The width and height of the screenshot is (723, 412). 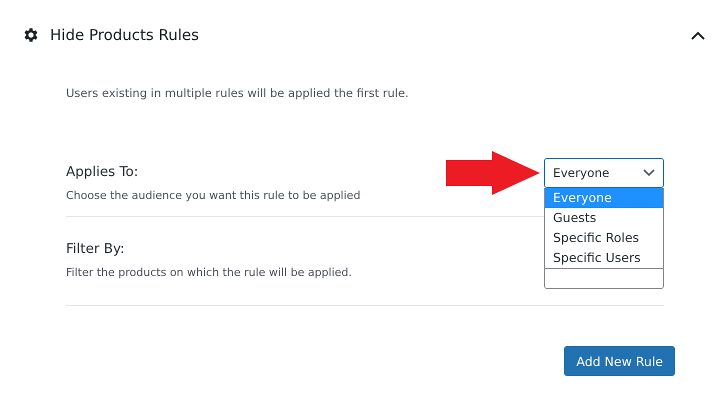 I want to click on panel-title: Hide Products Rules, so click(x=125, y=35).